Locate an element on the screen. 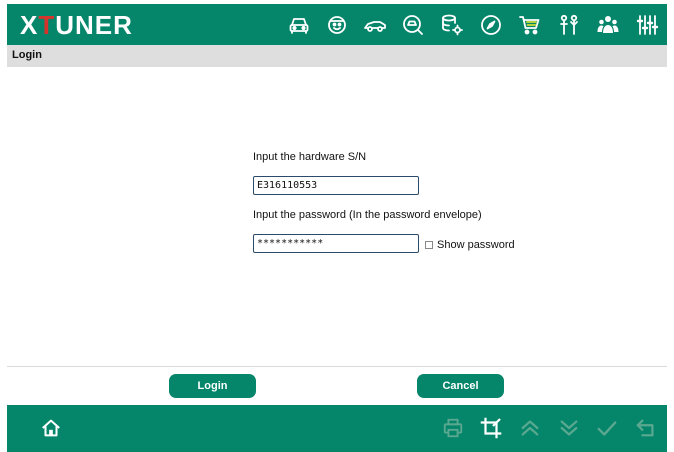  serial-number-input is located at coordinates (336, 185).